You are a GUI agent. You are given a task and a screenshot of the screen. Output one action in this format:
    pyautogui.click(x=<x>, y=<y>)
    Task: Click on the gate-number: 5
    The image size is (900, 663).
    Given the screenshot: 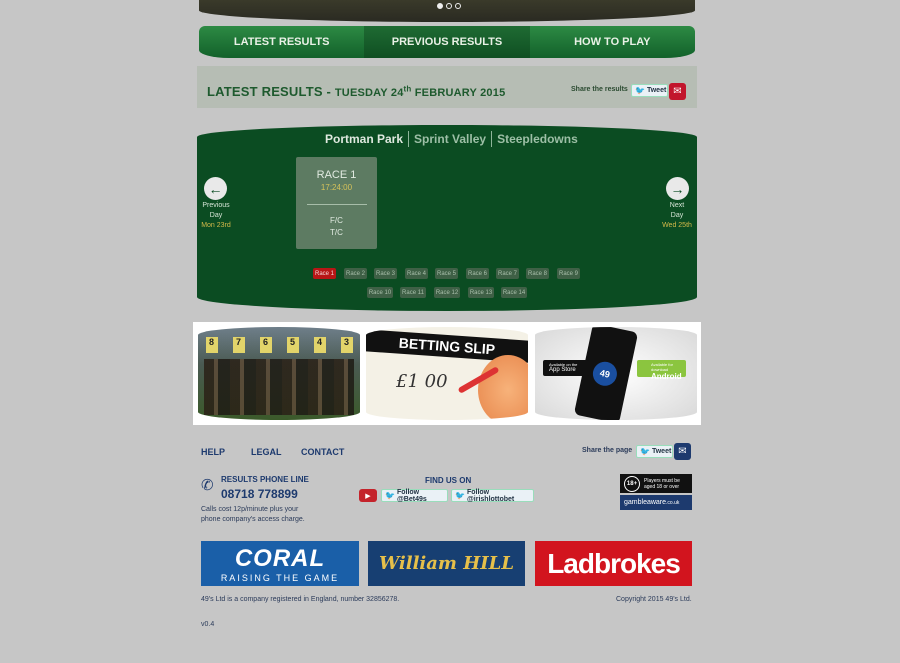 What is the action you would take?
    pyautogui.click(x=292, y=345)
    